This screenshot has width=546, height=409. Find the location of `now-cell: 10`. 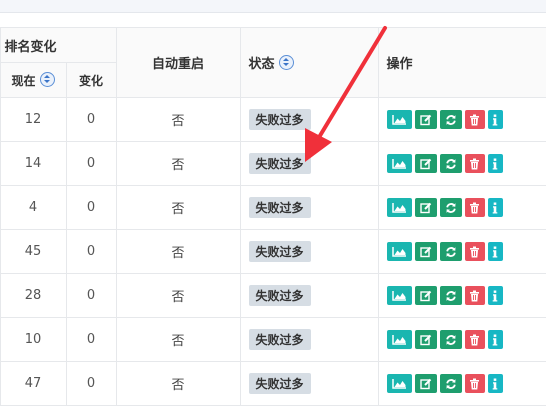

now-cell: 10 is located at coordinates (33, 339).